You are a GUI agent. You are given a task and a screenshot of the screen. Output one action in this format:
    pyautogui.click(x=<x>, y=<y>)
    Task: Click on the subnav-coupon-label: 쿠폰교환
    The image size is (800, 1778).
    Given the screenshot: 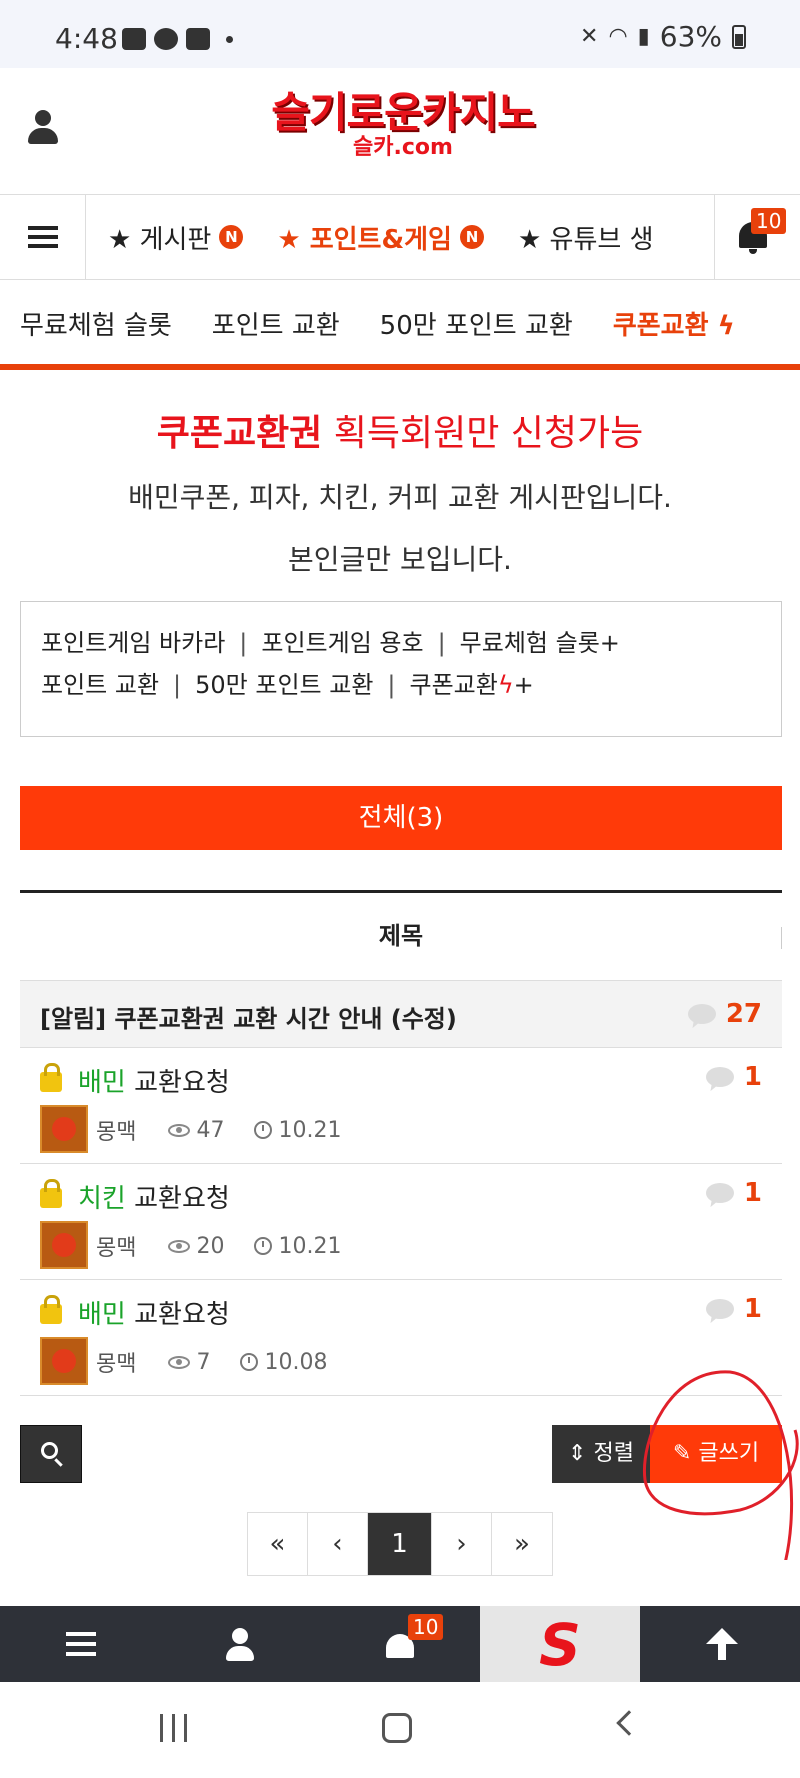 What is the action you would take?
    pyautogui.click(x=660, y=325)
    